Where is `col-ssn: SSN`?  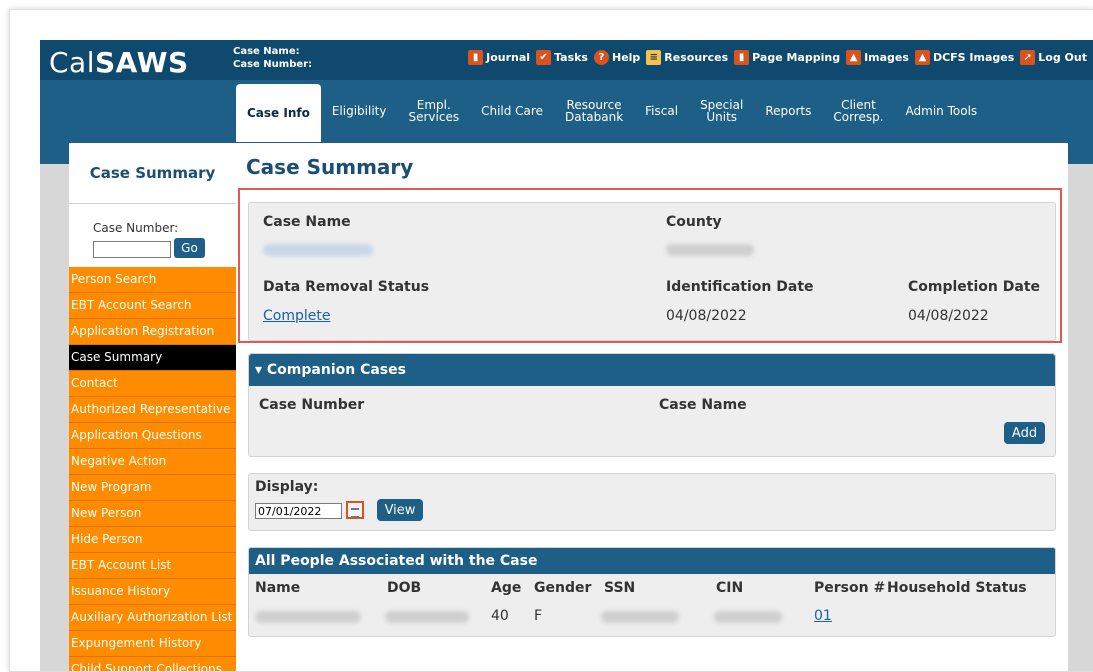
col-ssn: SSN is located at coordinates (620, 588).